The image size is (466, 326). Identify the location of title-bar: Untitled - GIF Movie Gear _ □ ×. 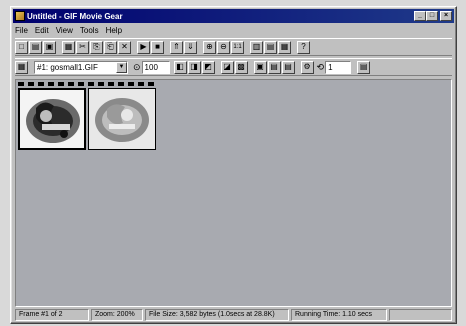
(233, 16).